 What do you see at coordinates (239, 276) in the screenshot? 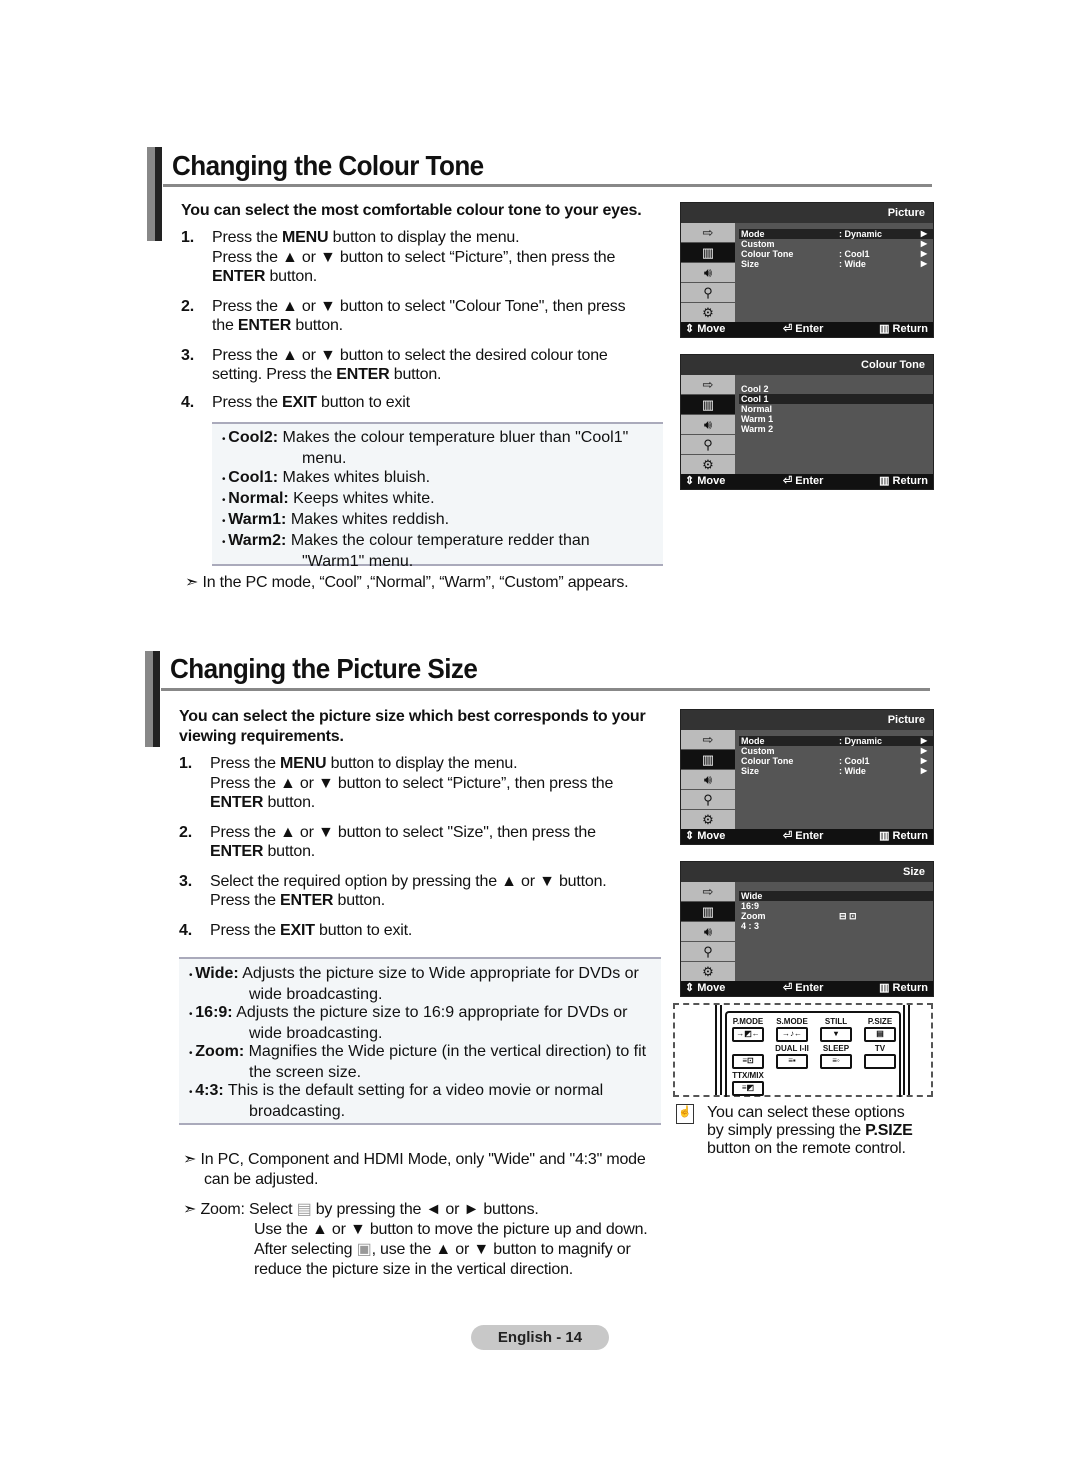
I see `text-segment: ENTER` at bounding box center [239, 276].